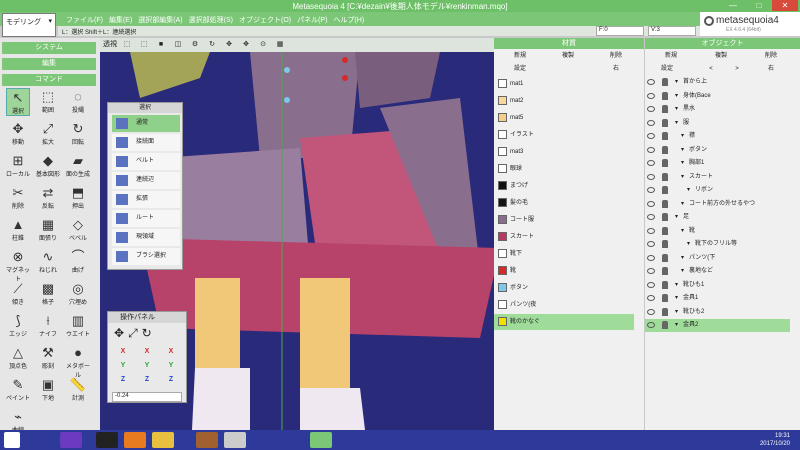 Image resolution: width=800 pixels, height=450 pixels. Describe the element at coordinates (161, 44) in the screenshot. I see `viewport-tool-3: ■` at that location.